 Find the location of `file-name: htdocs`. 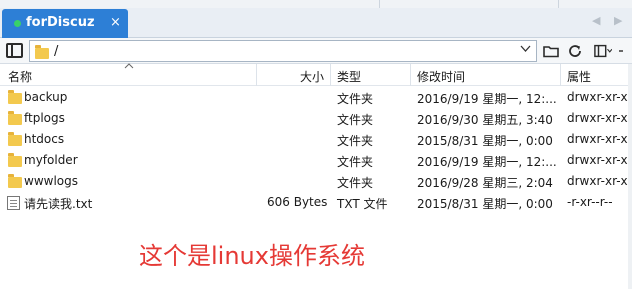

file-name: htdocs is located at coordinates (44, 139).